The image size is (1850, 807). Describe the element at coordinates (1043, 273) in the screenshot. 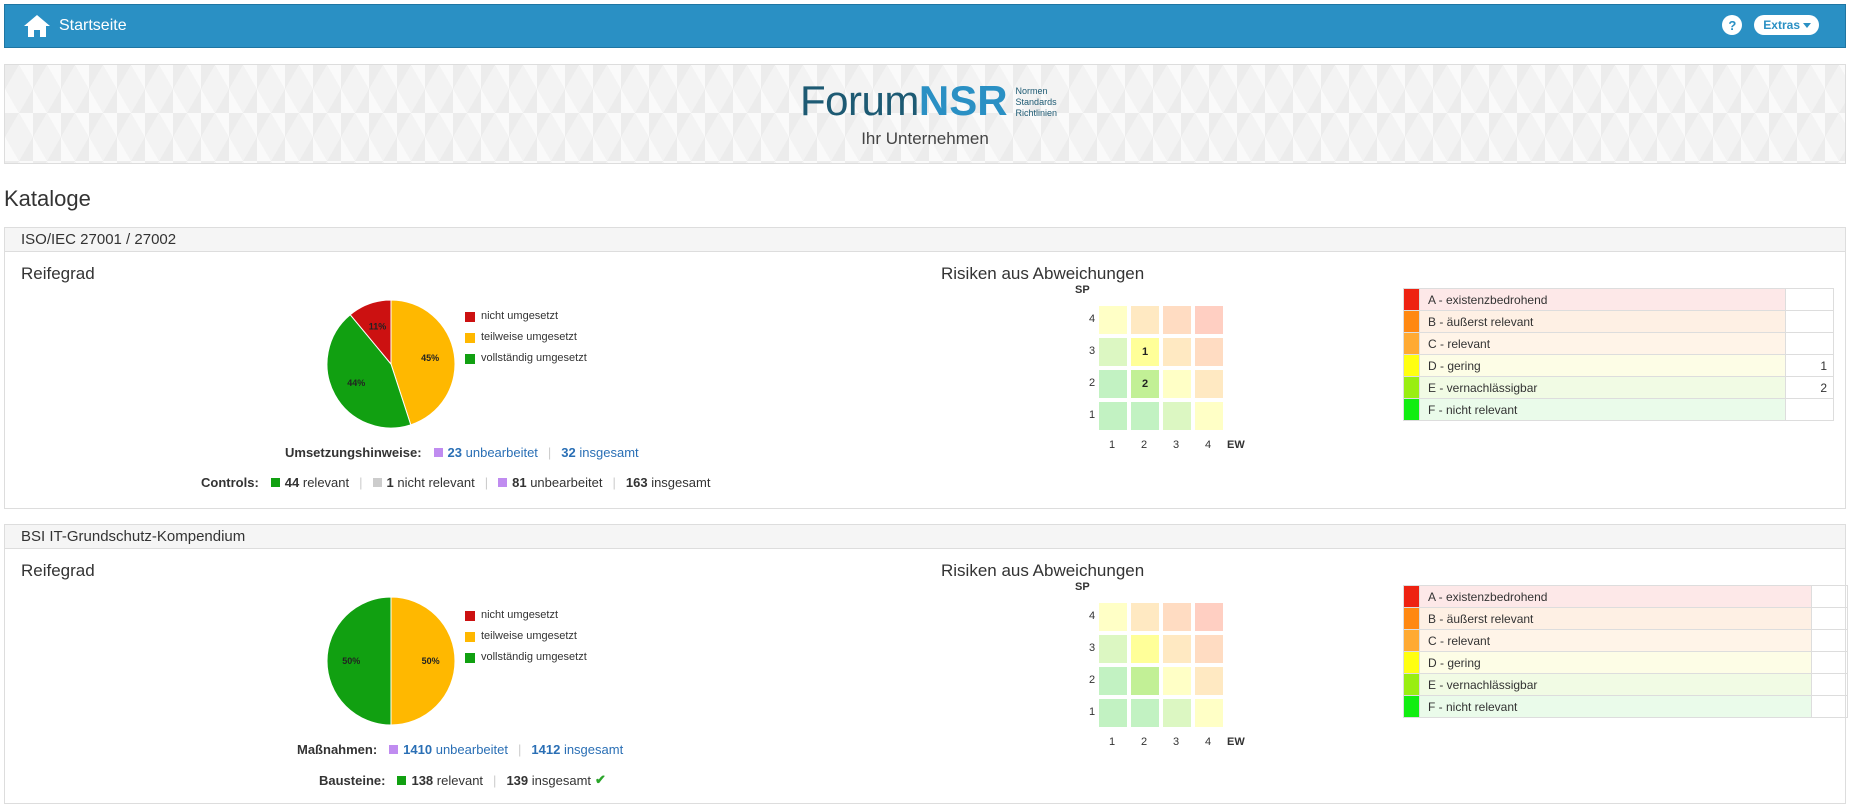

I see `risk-title: Risiken aus Abweichungen` at that location.